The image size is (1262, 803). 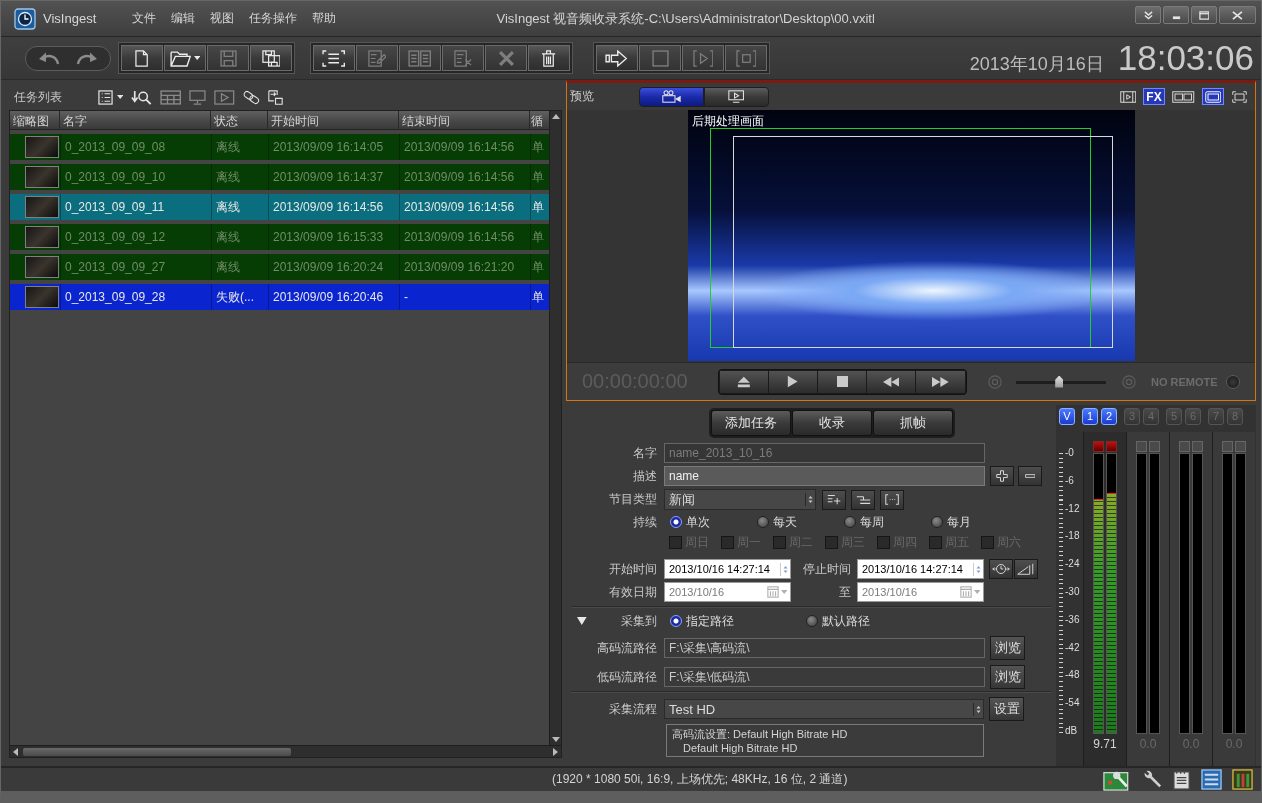 What do you see at coordinates (1148, 15) in the screenshot?
I see `collapse-button` at bounding box center [1148, 15].